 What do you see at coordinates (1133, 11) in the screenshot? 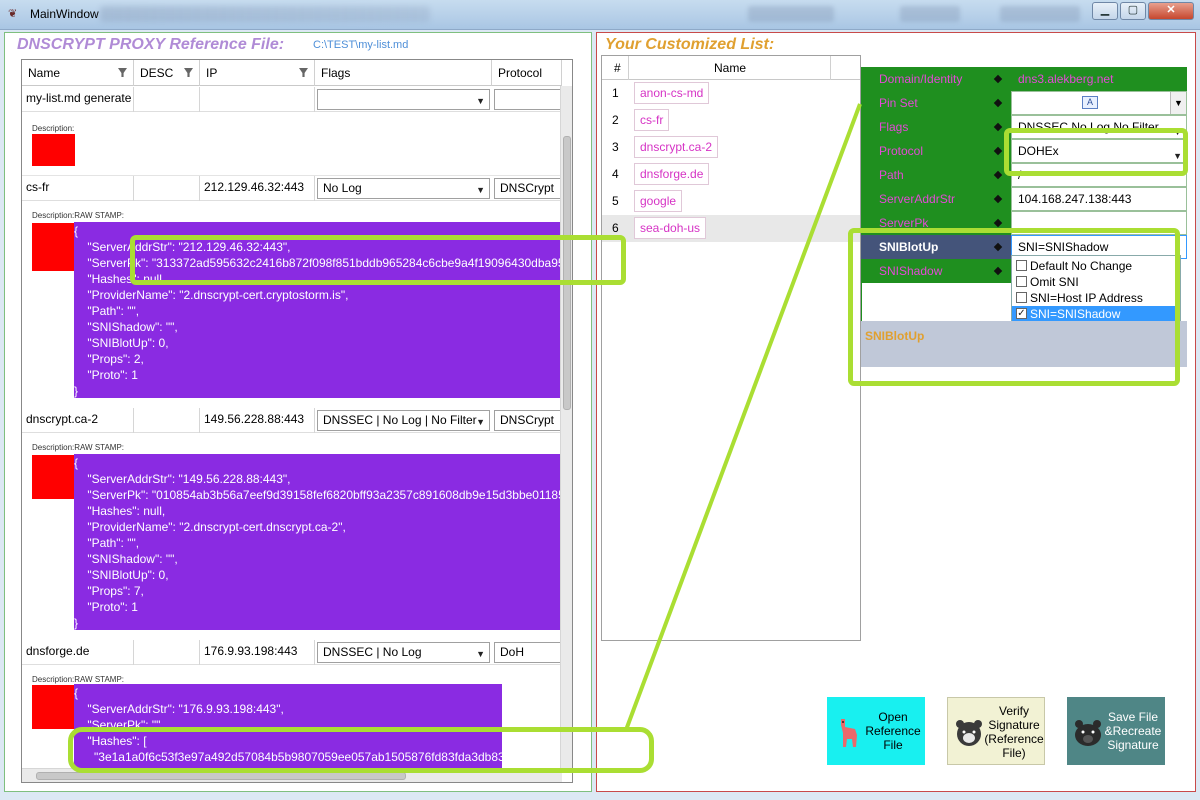
I see `maximize-button: ▢` at bounding box center [1133, 11].